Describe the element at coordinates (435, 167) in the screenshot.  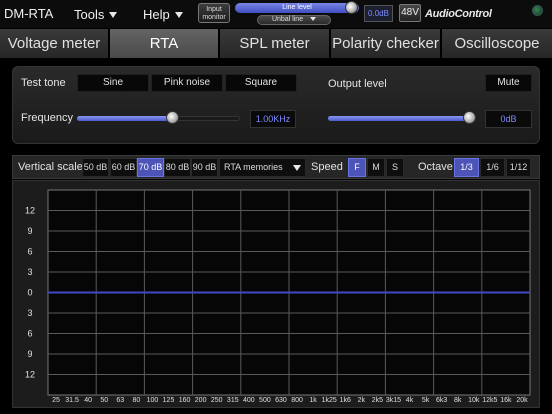
I see `octave-label: Octave` at that location.